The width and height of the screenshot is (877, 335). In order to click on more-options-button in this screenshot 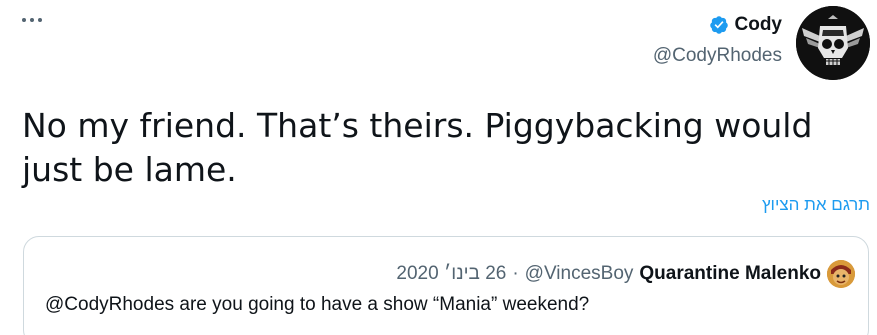, I will do `click(37, 20)`.